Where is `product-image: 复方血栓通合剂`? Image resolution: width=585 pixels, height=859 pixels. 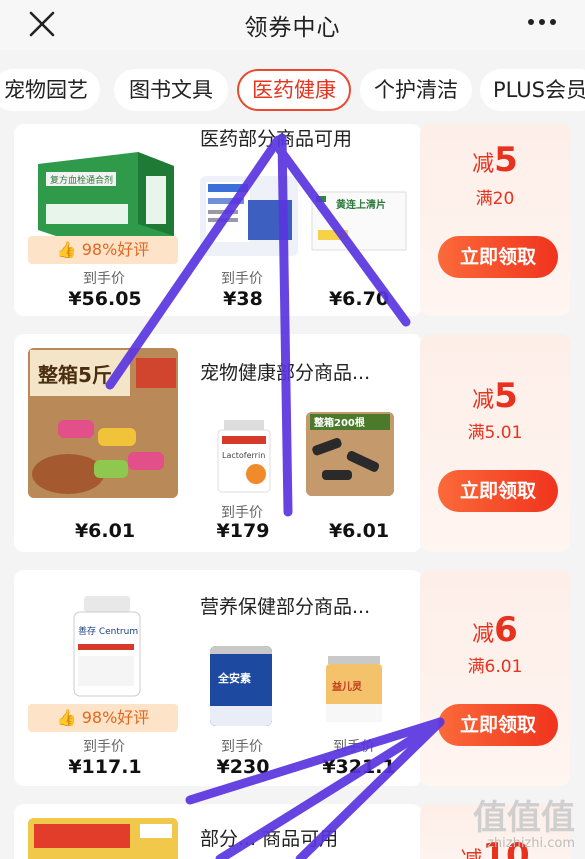
product-image: 复方血栓通合剂 is located at coordinates (106, 193).